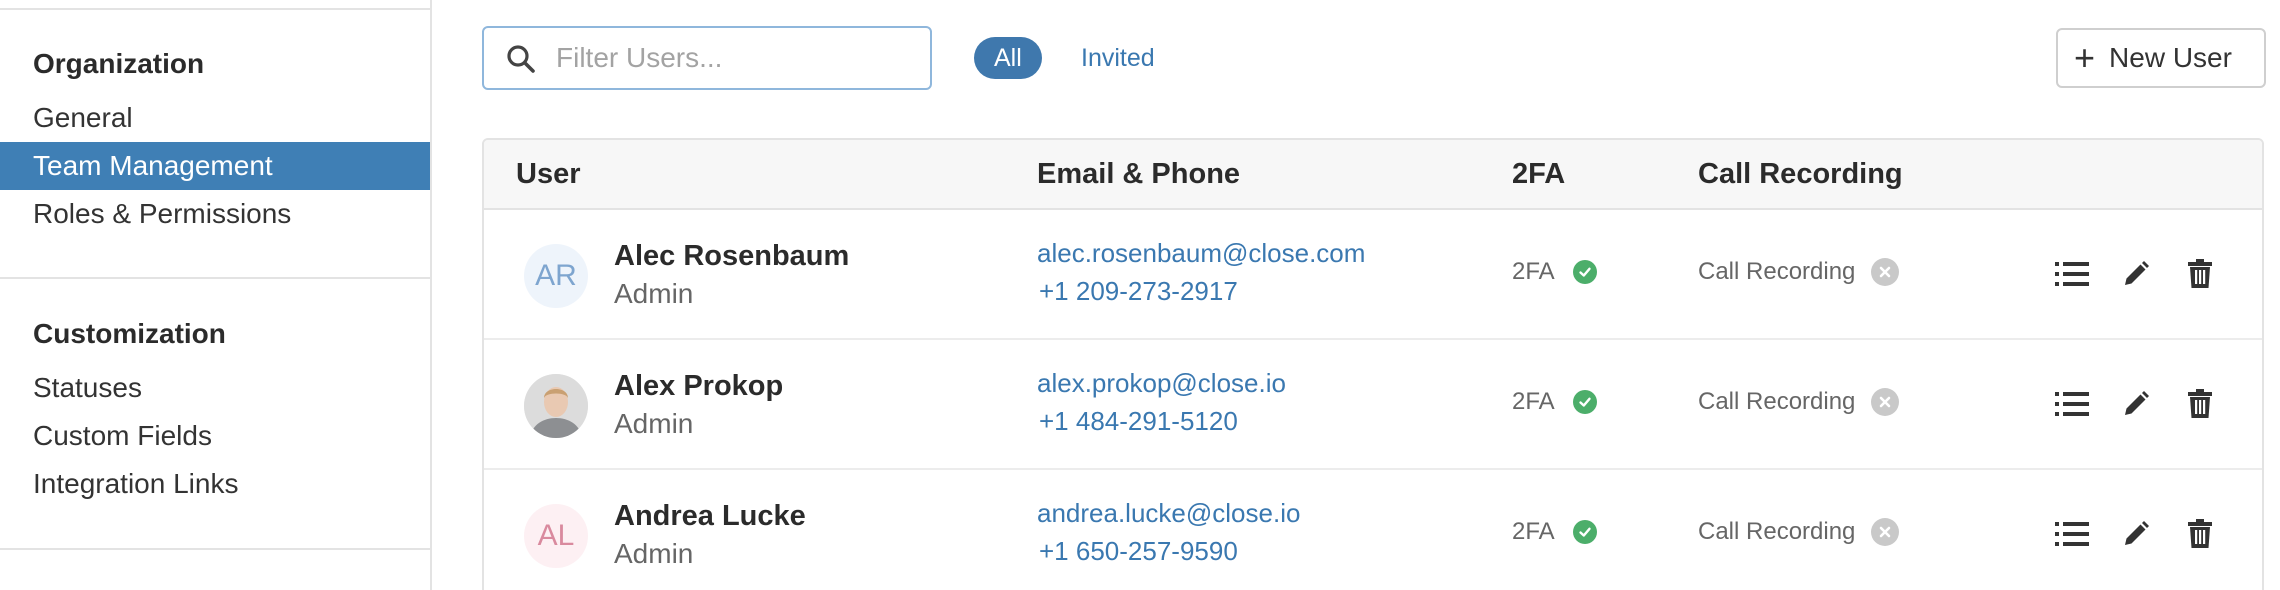 Image resolution: width=2280 pixels, height=590 pixels. I want to click on sidebar-item-integration-links: Integration Links, so click(215, 484).